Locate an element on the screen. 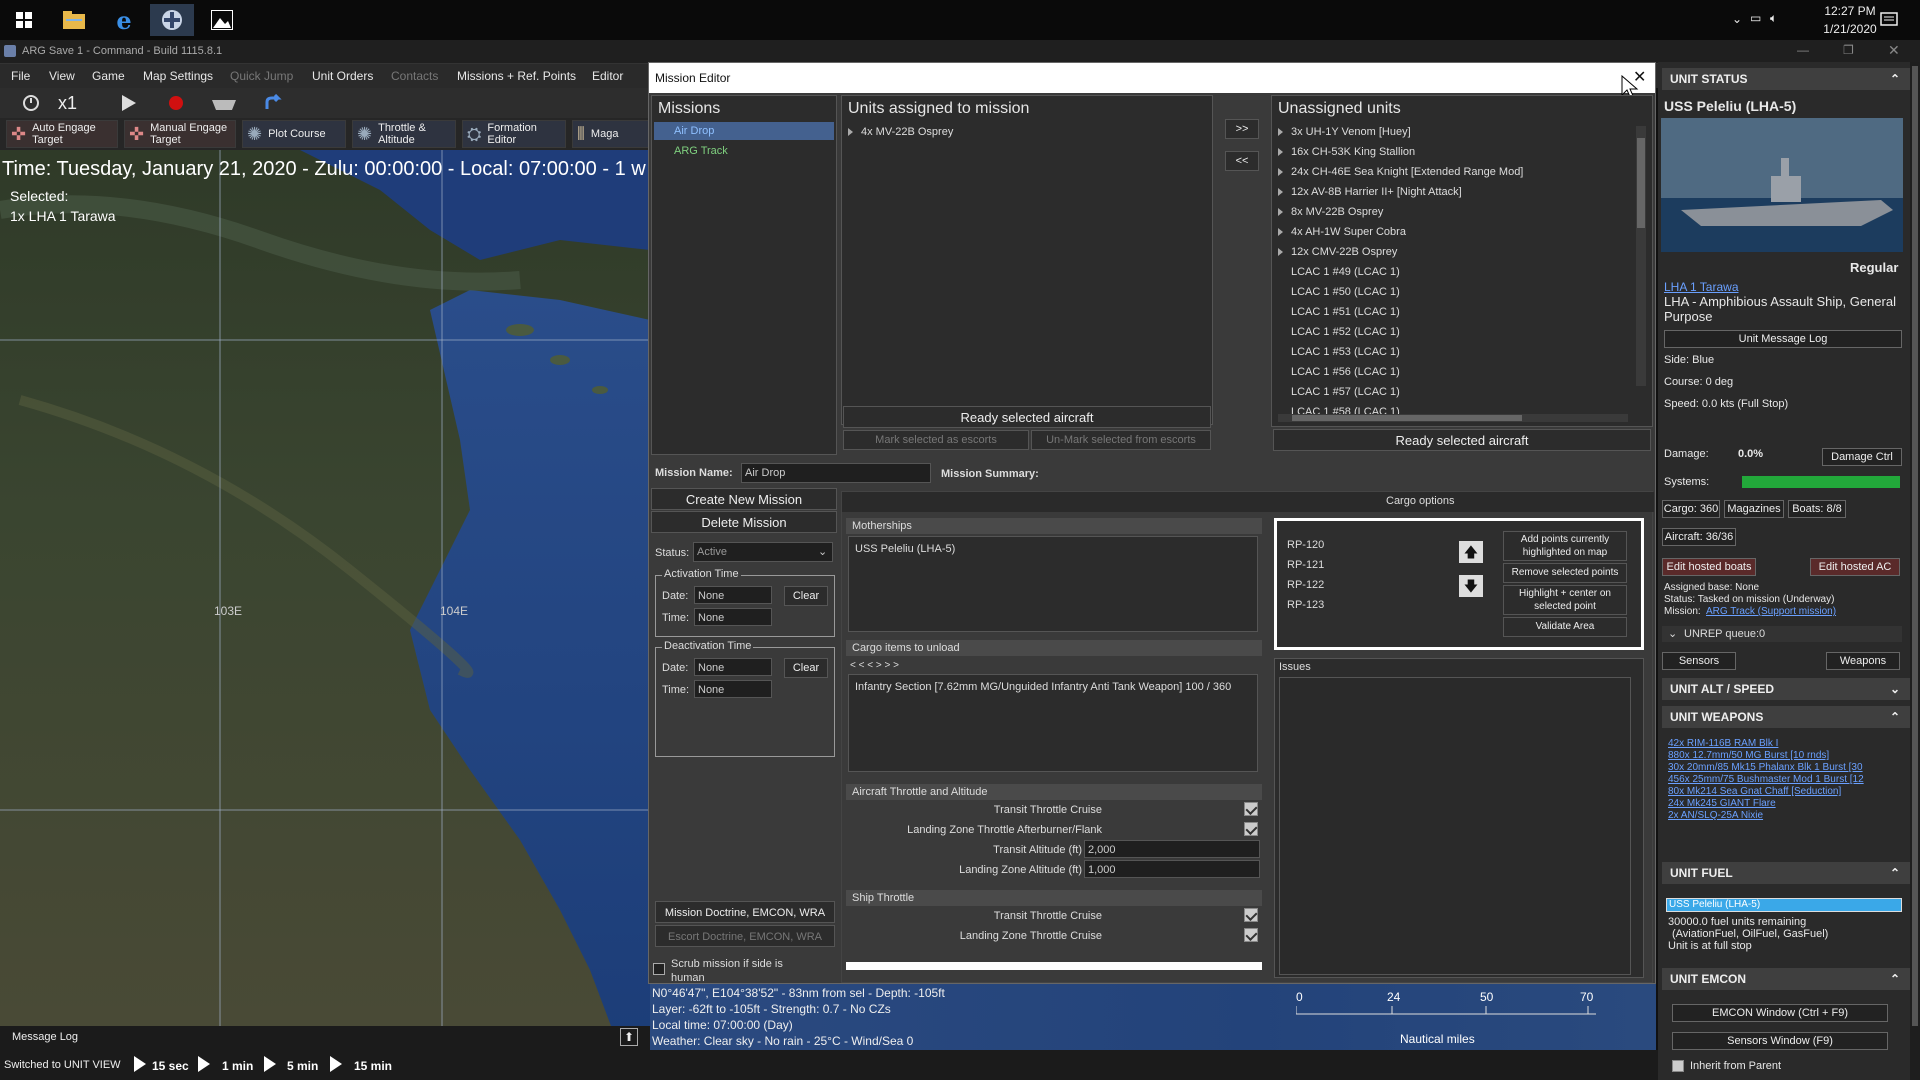 This screenshot has height=1080, width=1920. damage-control-button: Damage Ctrl is located at coordinates (1862, 457).